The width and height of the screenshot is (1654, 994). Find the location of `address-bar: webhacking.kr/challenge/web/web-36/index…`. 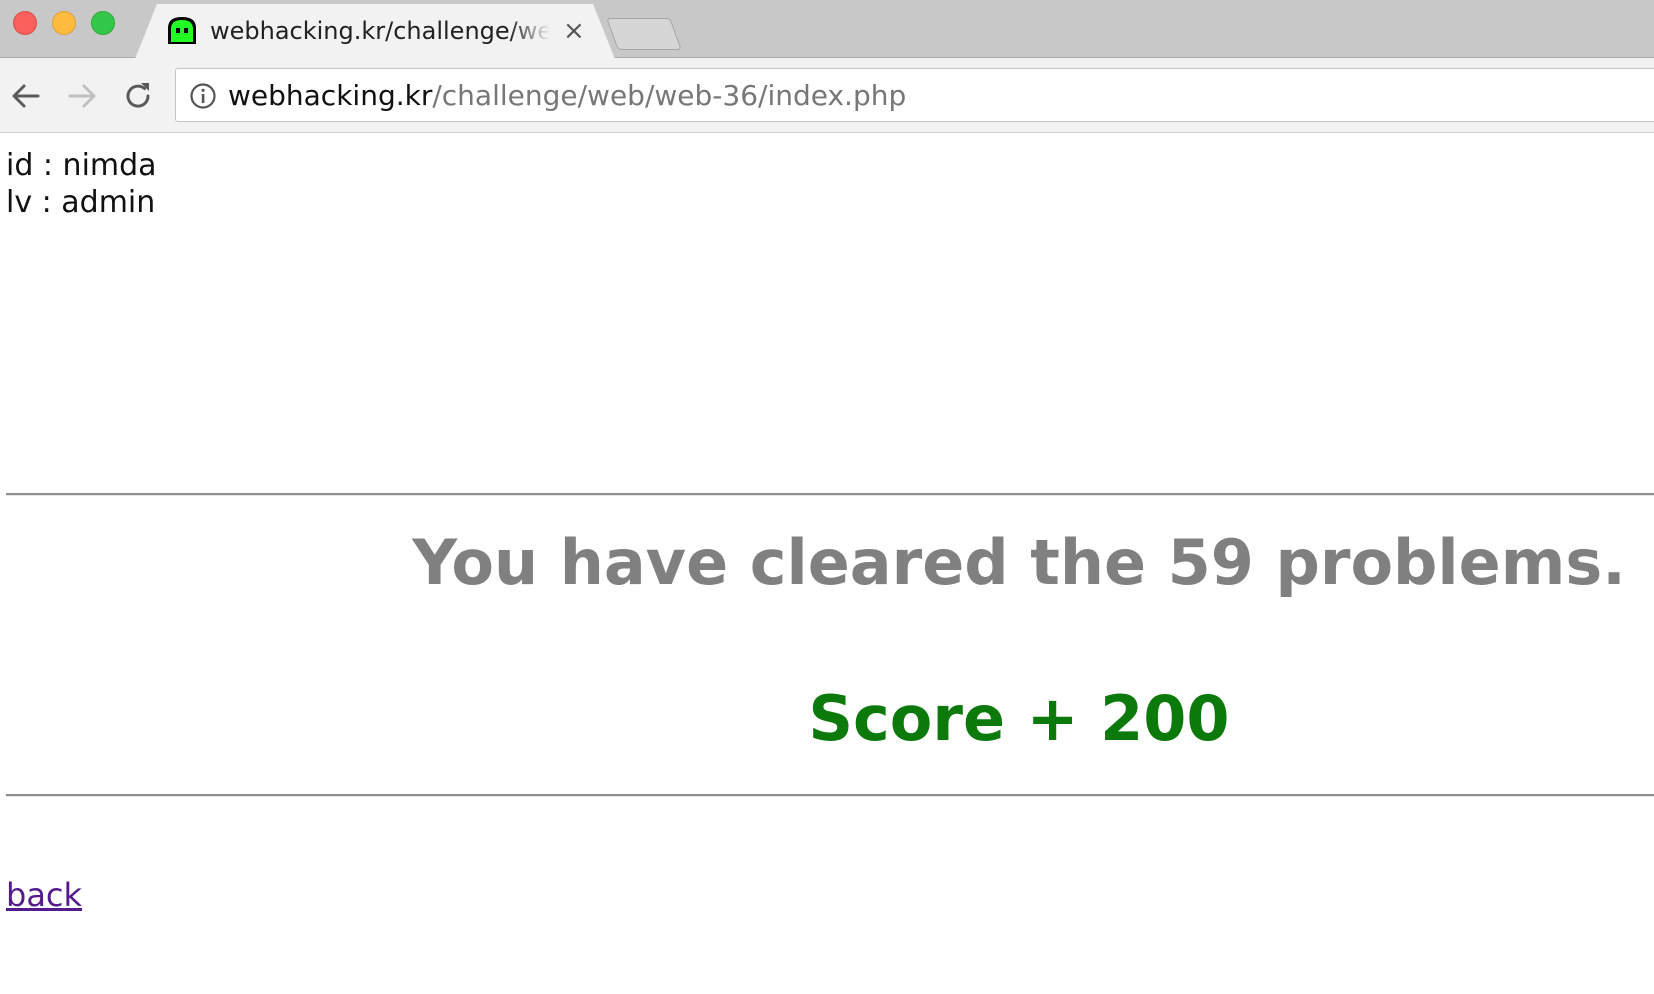

address-bar: webhacking.kr/challenge/web/web-36/index… is located at coordinates (914, 95).